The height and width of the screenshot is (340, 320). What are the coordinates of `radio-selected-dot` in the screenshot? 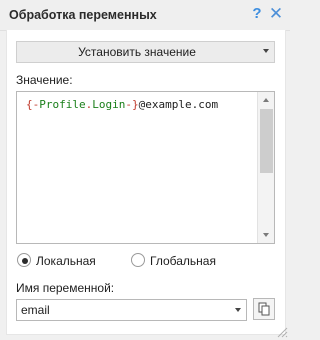 It's located at (25, 261).